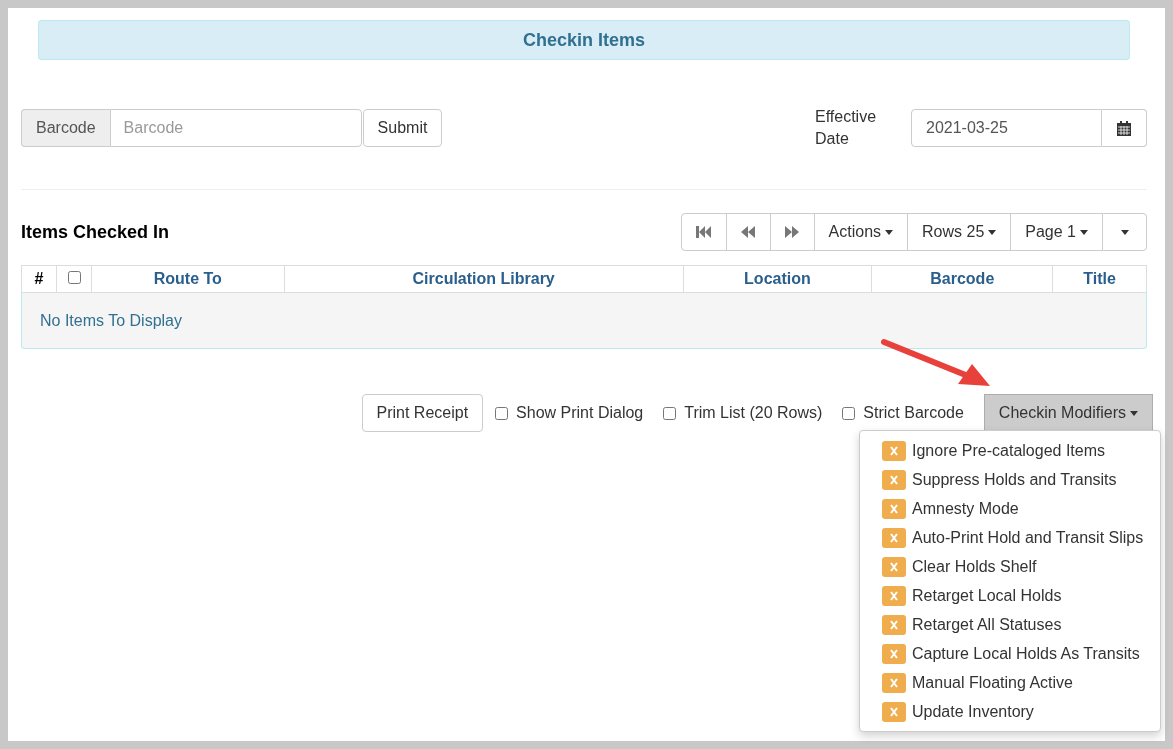 This screenshot has width=1173, height=749. Describe the element at coordinates (959, 232) in the screenshot. I see `dropdown-button: Rows 25` at that location.